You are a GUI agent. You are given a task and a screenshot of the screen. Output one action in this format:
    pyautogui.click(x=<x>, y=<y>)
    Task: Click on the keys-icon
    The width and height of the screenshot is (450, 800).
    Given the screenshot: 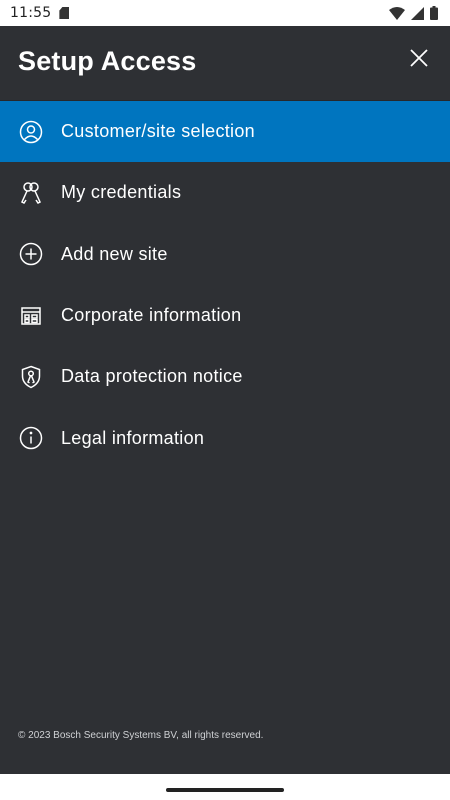 What is the action you would take?
    pyautogui.click(x=31, y=193)
    